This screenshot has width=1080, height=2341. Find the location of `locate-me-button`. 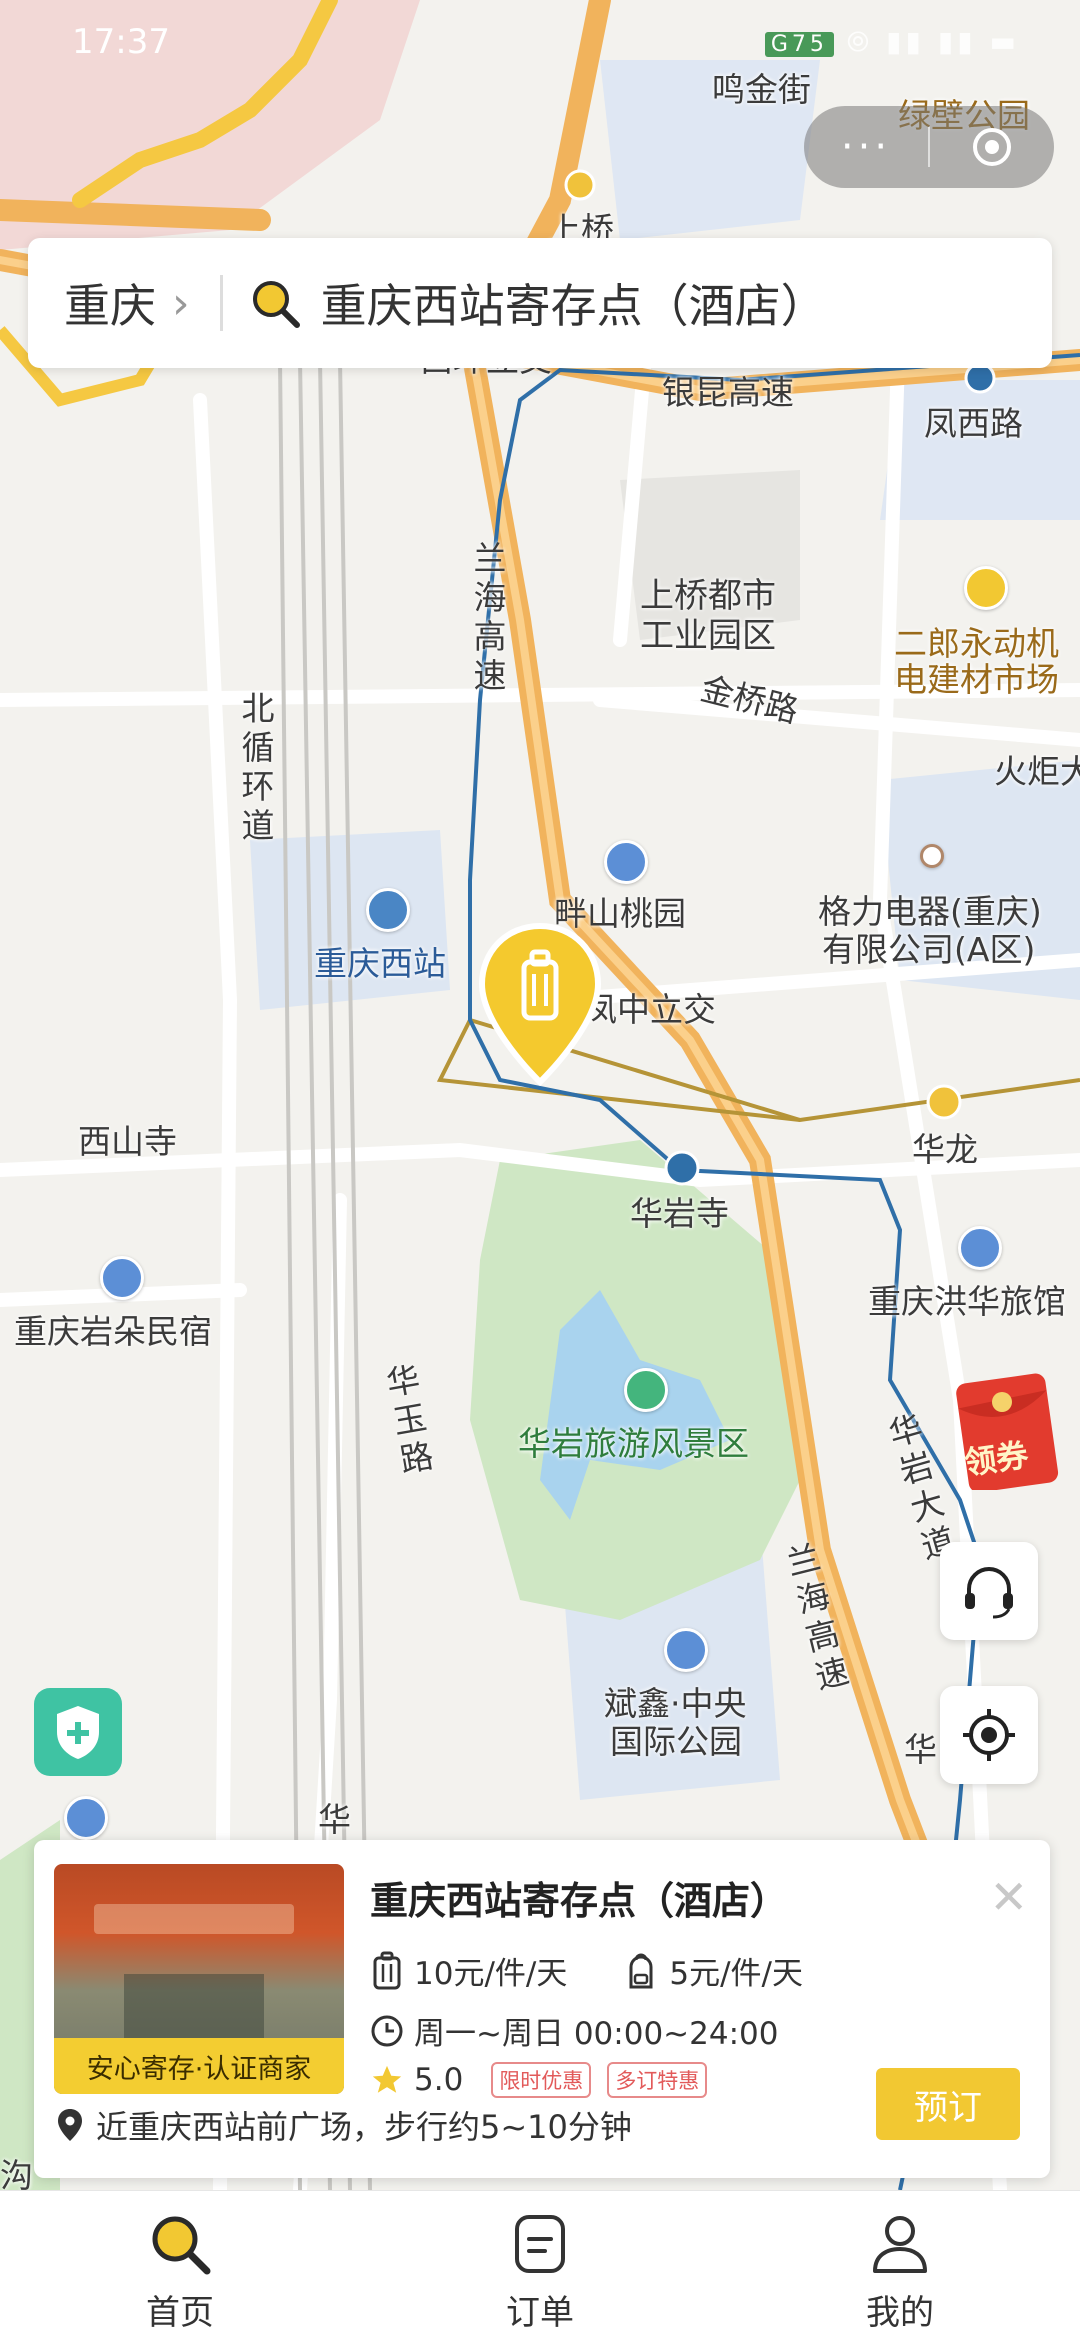

locate-me-button is located at coordinates (989, 1735).